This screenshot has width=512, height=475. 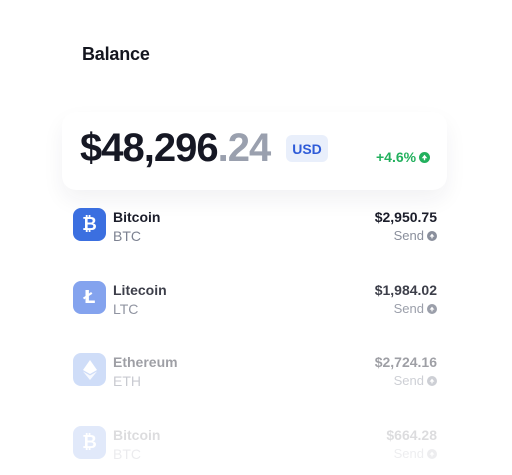 What do you see at coordinates (149, 148) in the screenshot?
I see `balance-integer: $48,296` at bounding box center [149, 148].